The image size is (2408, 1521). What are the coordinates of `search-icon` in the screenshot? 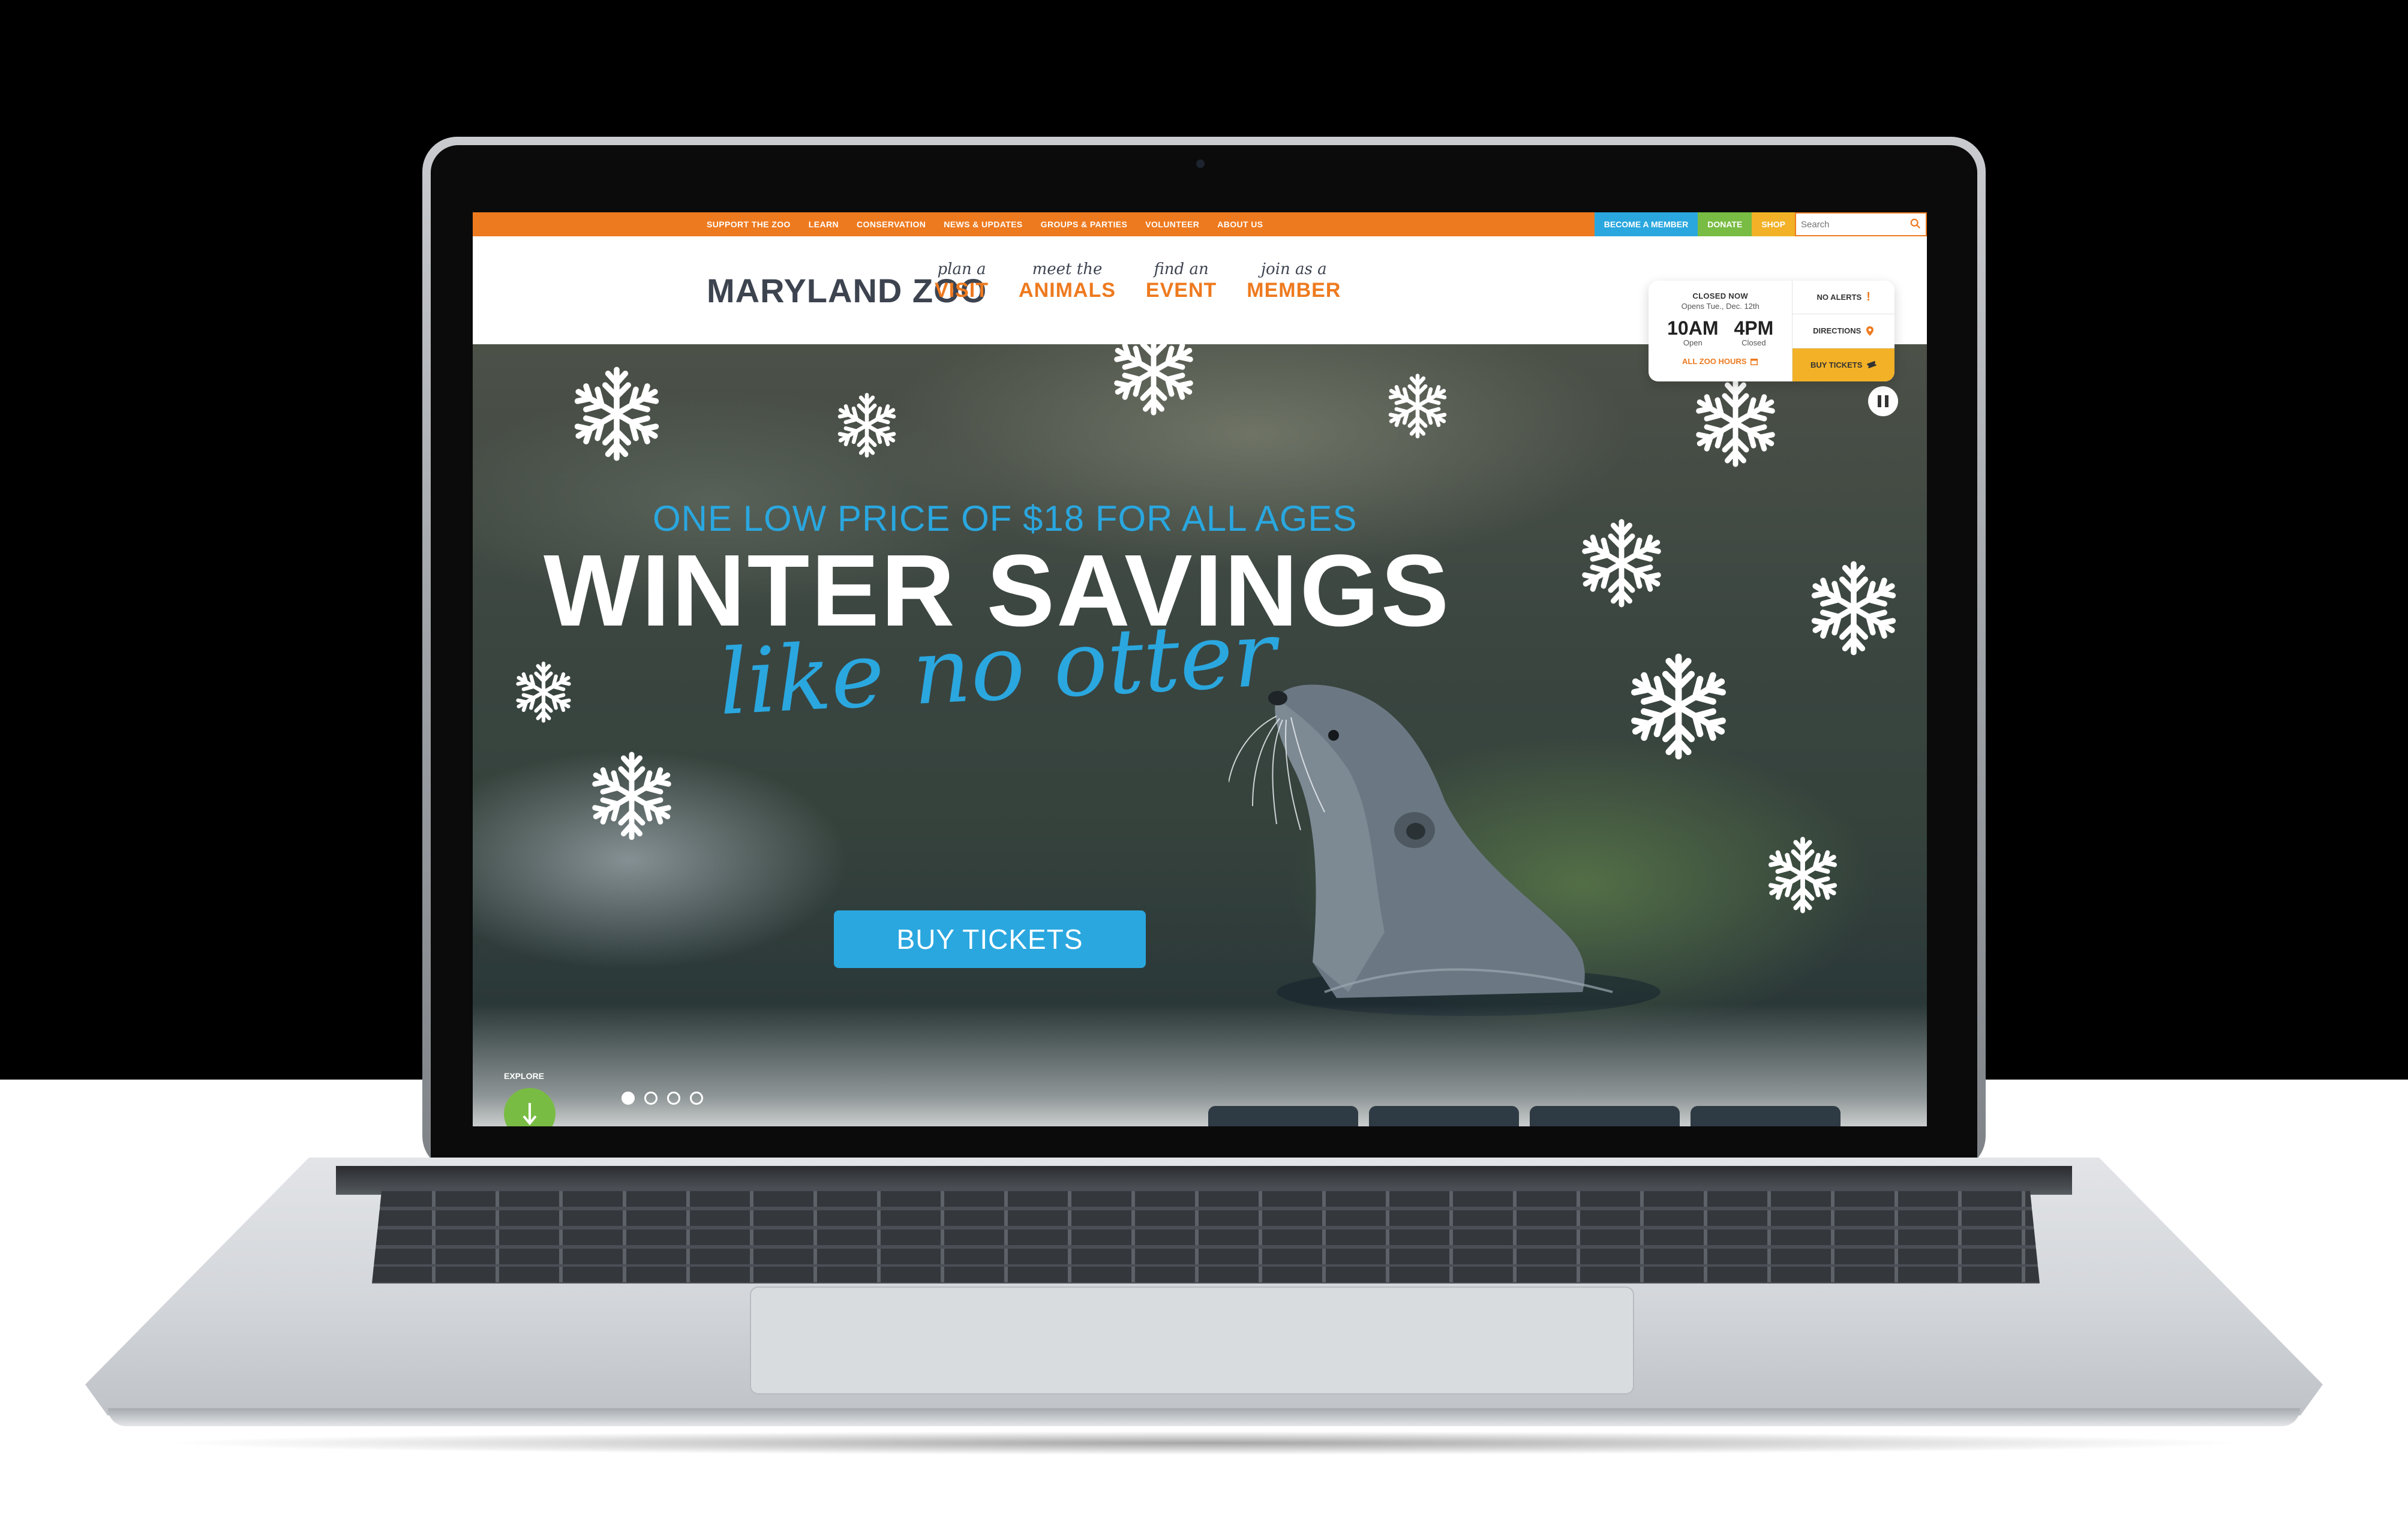 It's located at (1915, 224).